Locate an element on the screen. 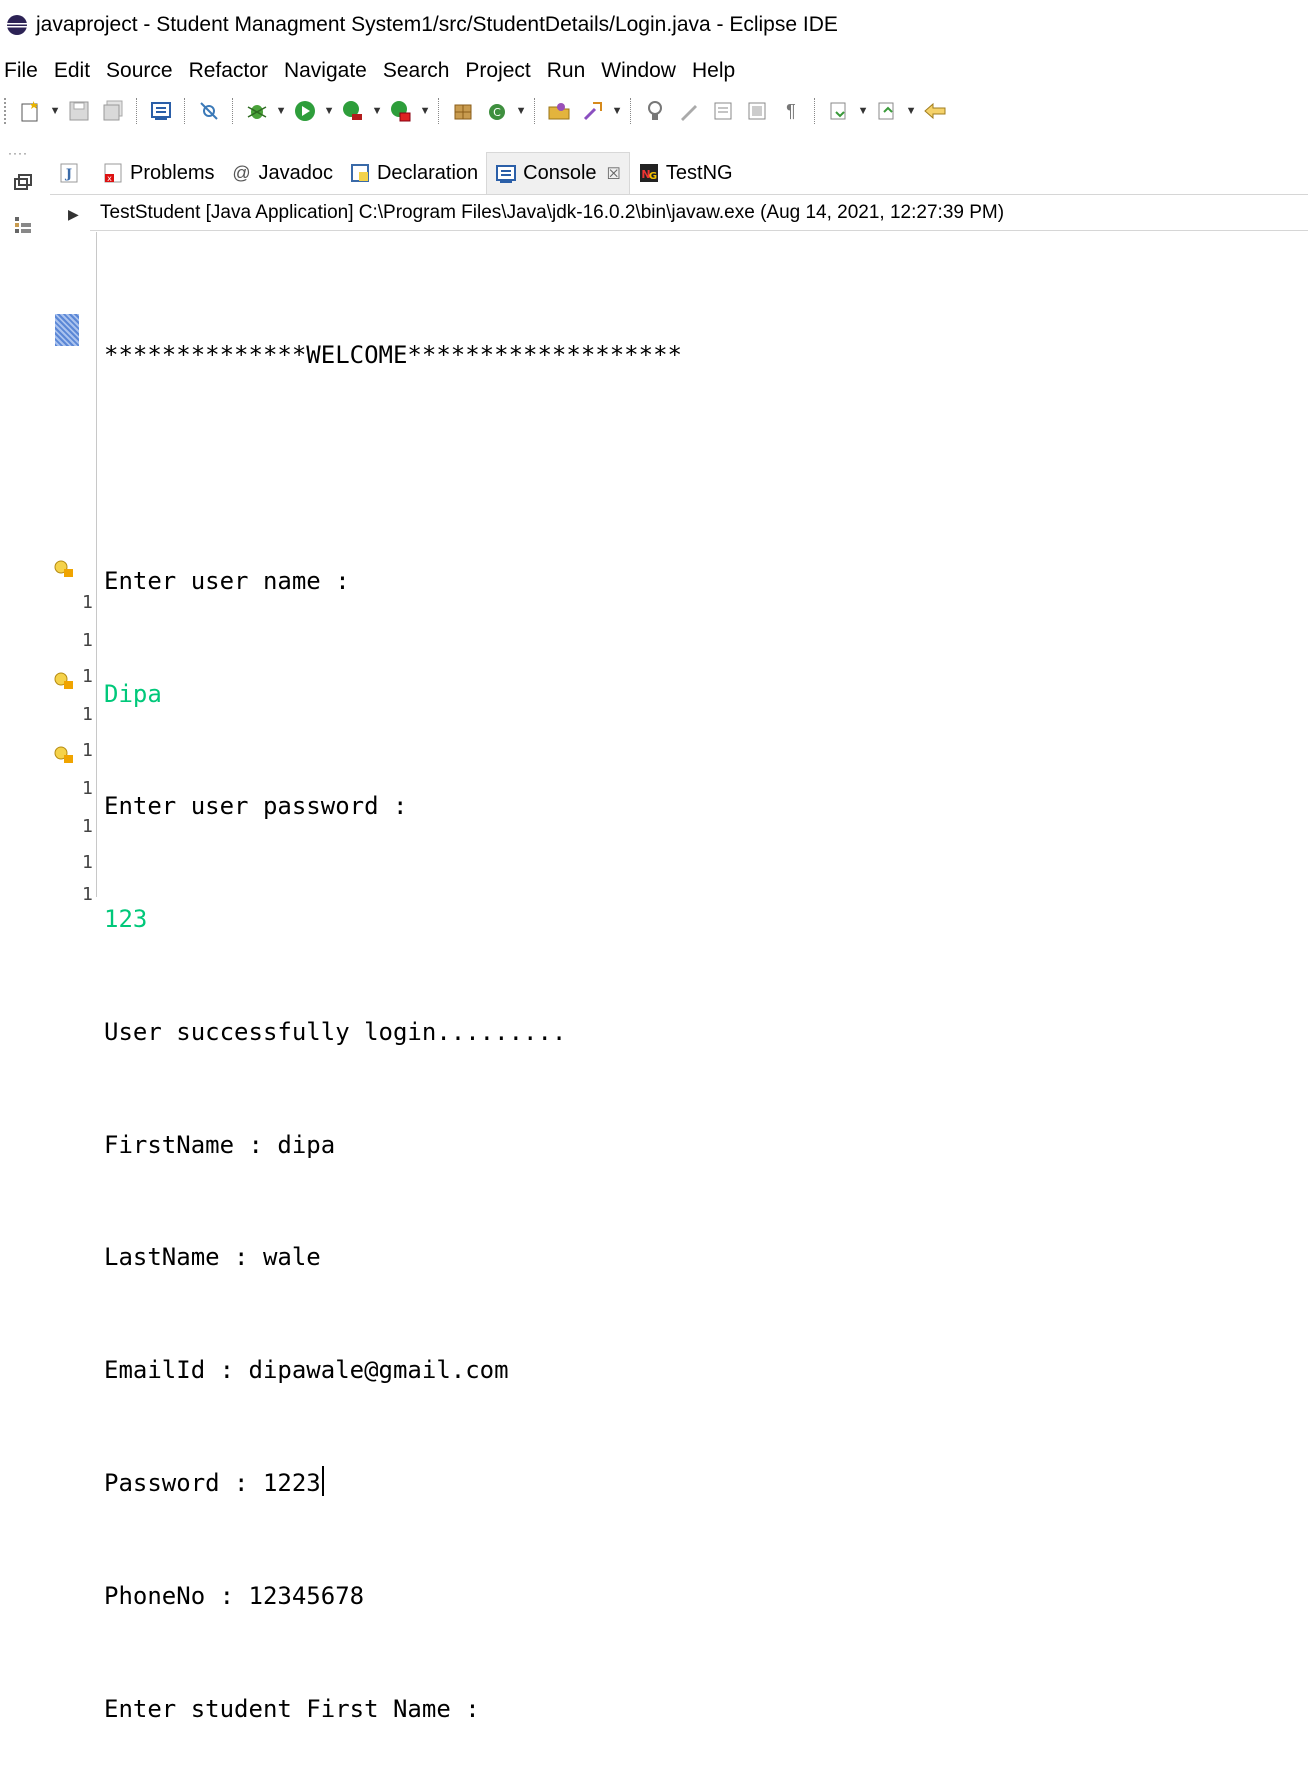  menu-edit: Edit is located at coordinates (72, 71).